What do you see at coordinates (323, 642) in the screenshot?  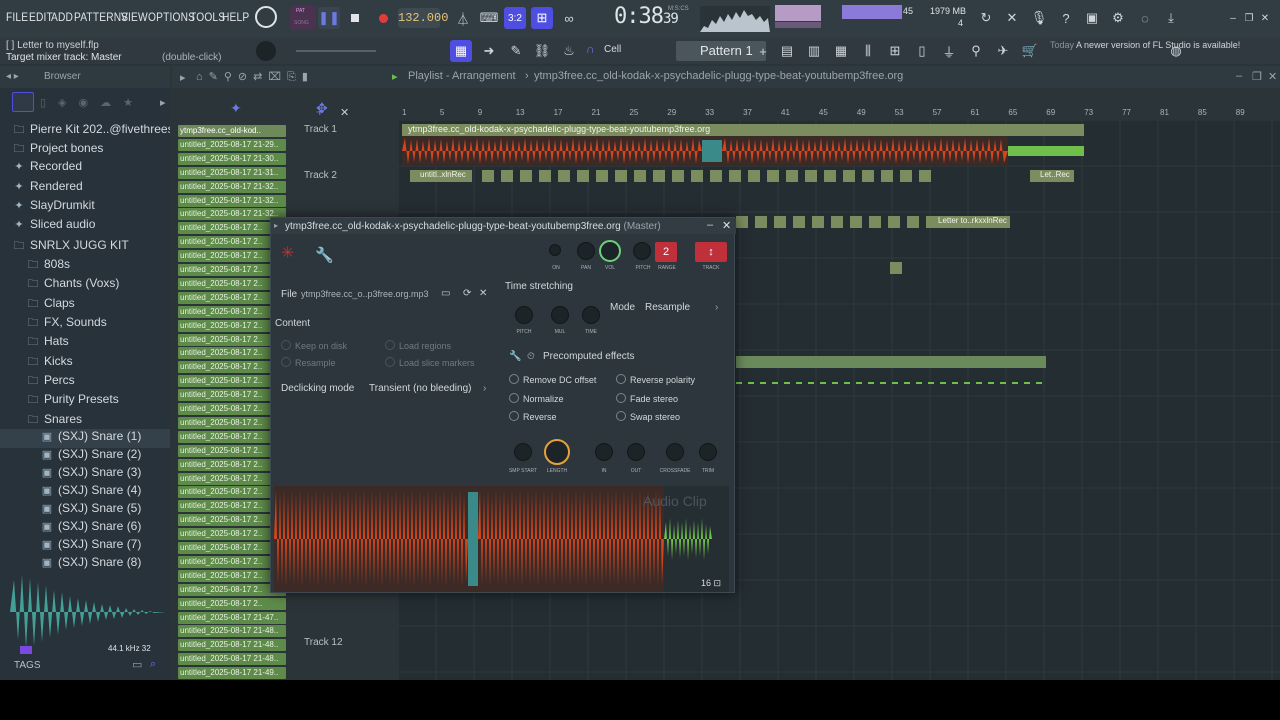 I see `track12-label: Track 12` at bounding box center [323, 642].